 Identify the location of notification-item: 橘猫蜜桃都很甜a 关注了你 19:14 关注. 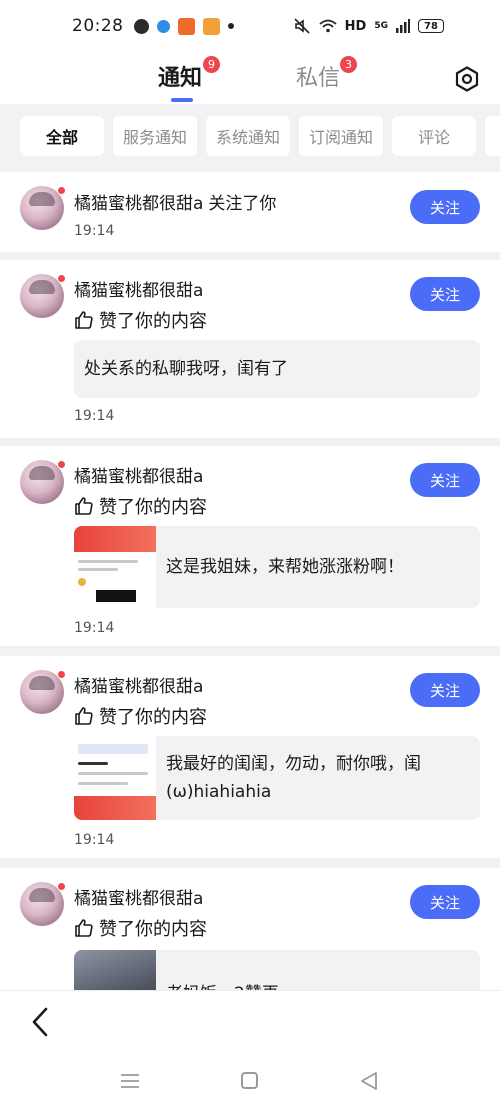
(250, 212).